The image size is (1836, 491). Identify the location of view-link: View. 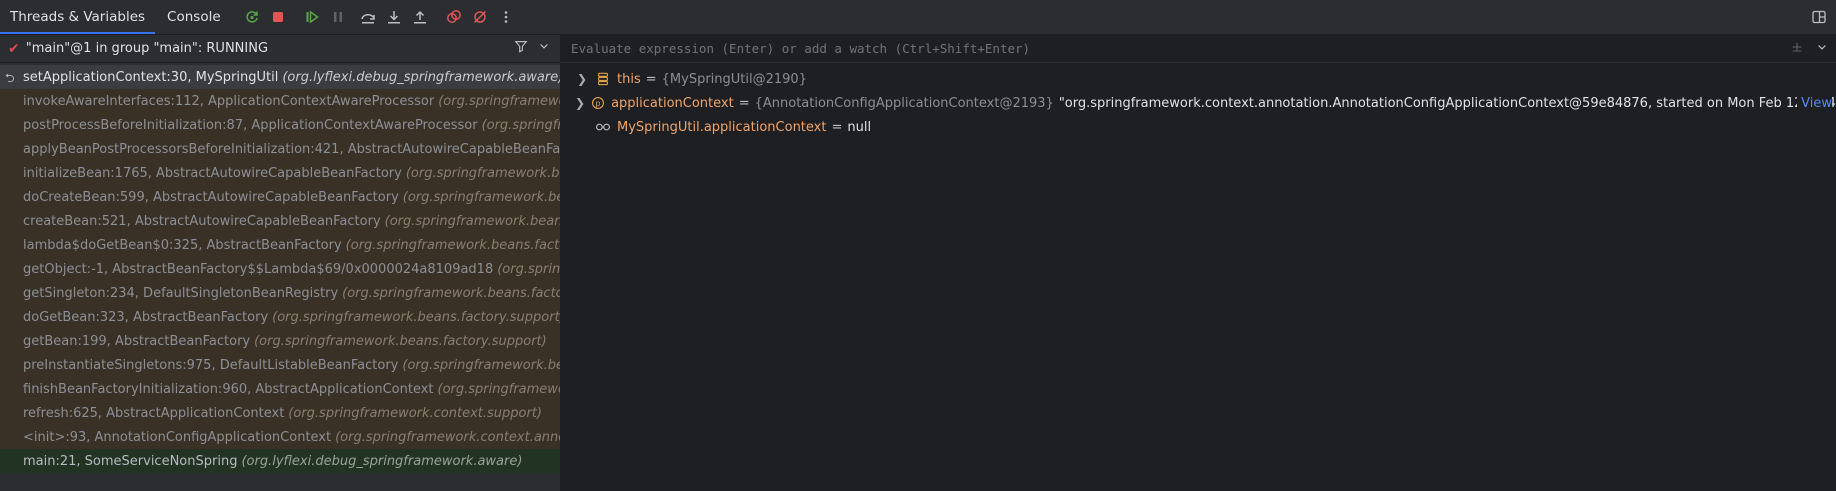
(1814, 103).